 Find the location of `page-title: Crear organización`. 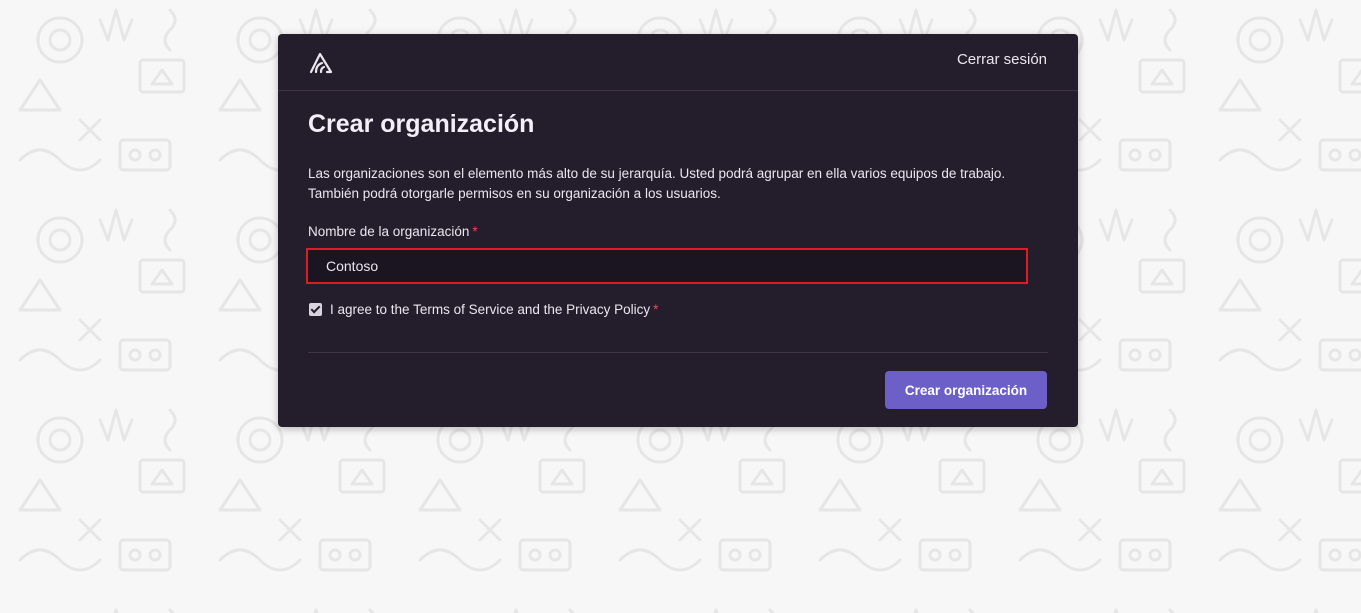

page-title: Crear organización is located at coordinates (421, 124).